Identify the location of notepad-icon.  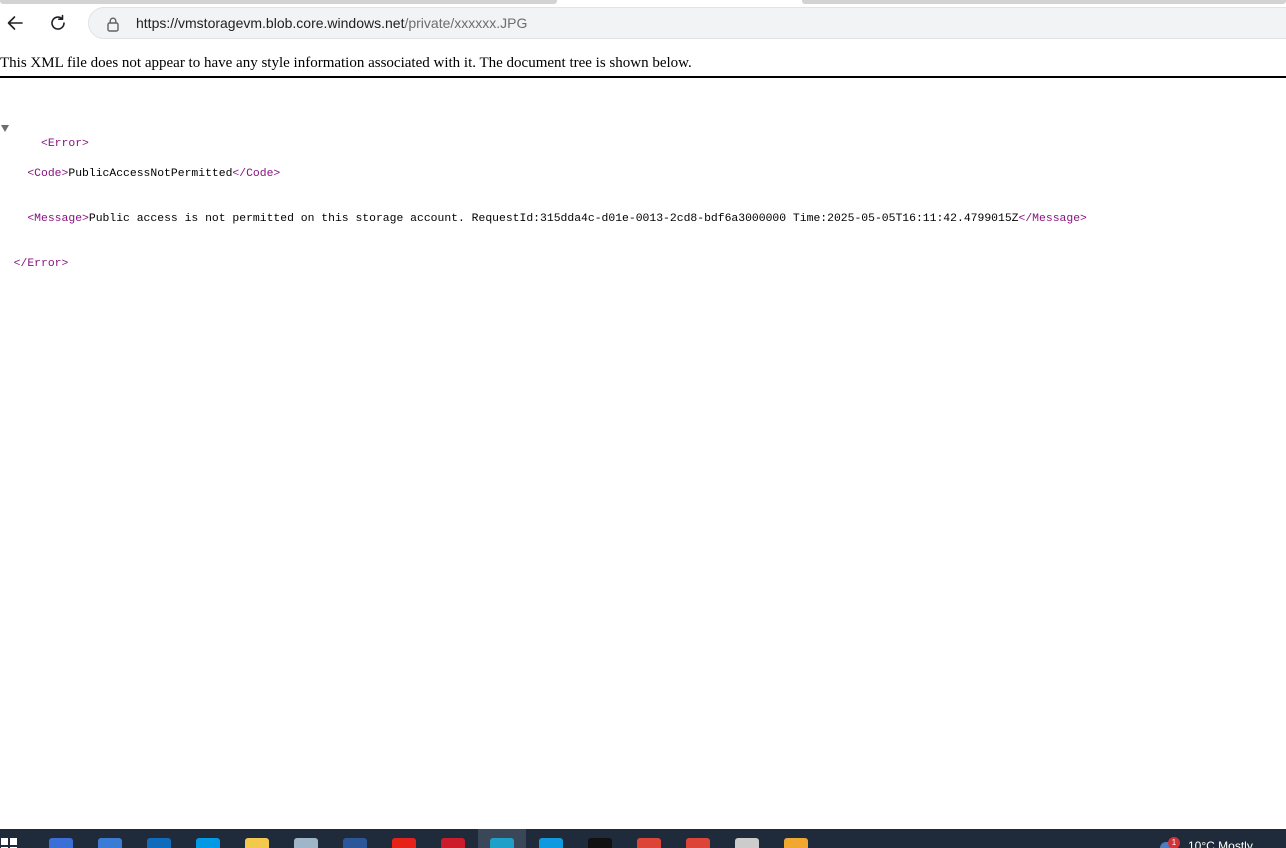
(306, 843).